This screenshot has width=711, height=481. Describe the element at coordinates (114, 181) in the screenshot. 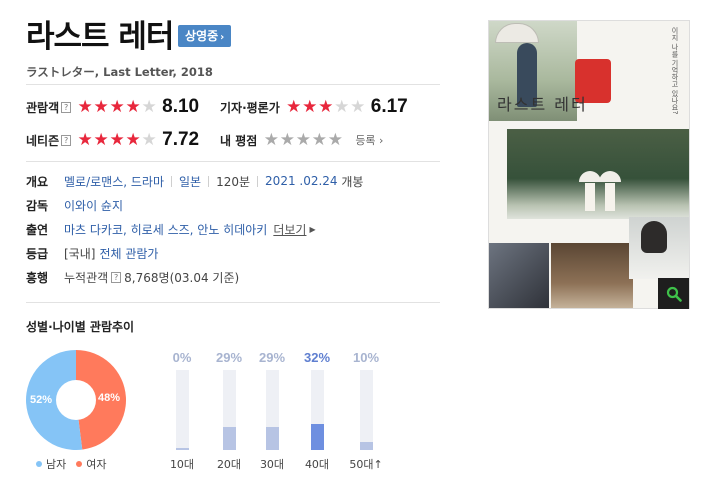

I see `genre-link: 멜로/로맨스, 드라마` at that location.